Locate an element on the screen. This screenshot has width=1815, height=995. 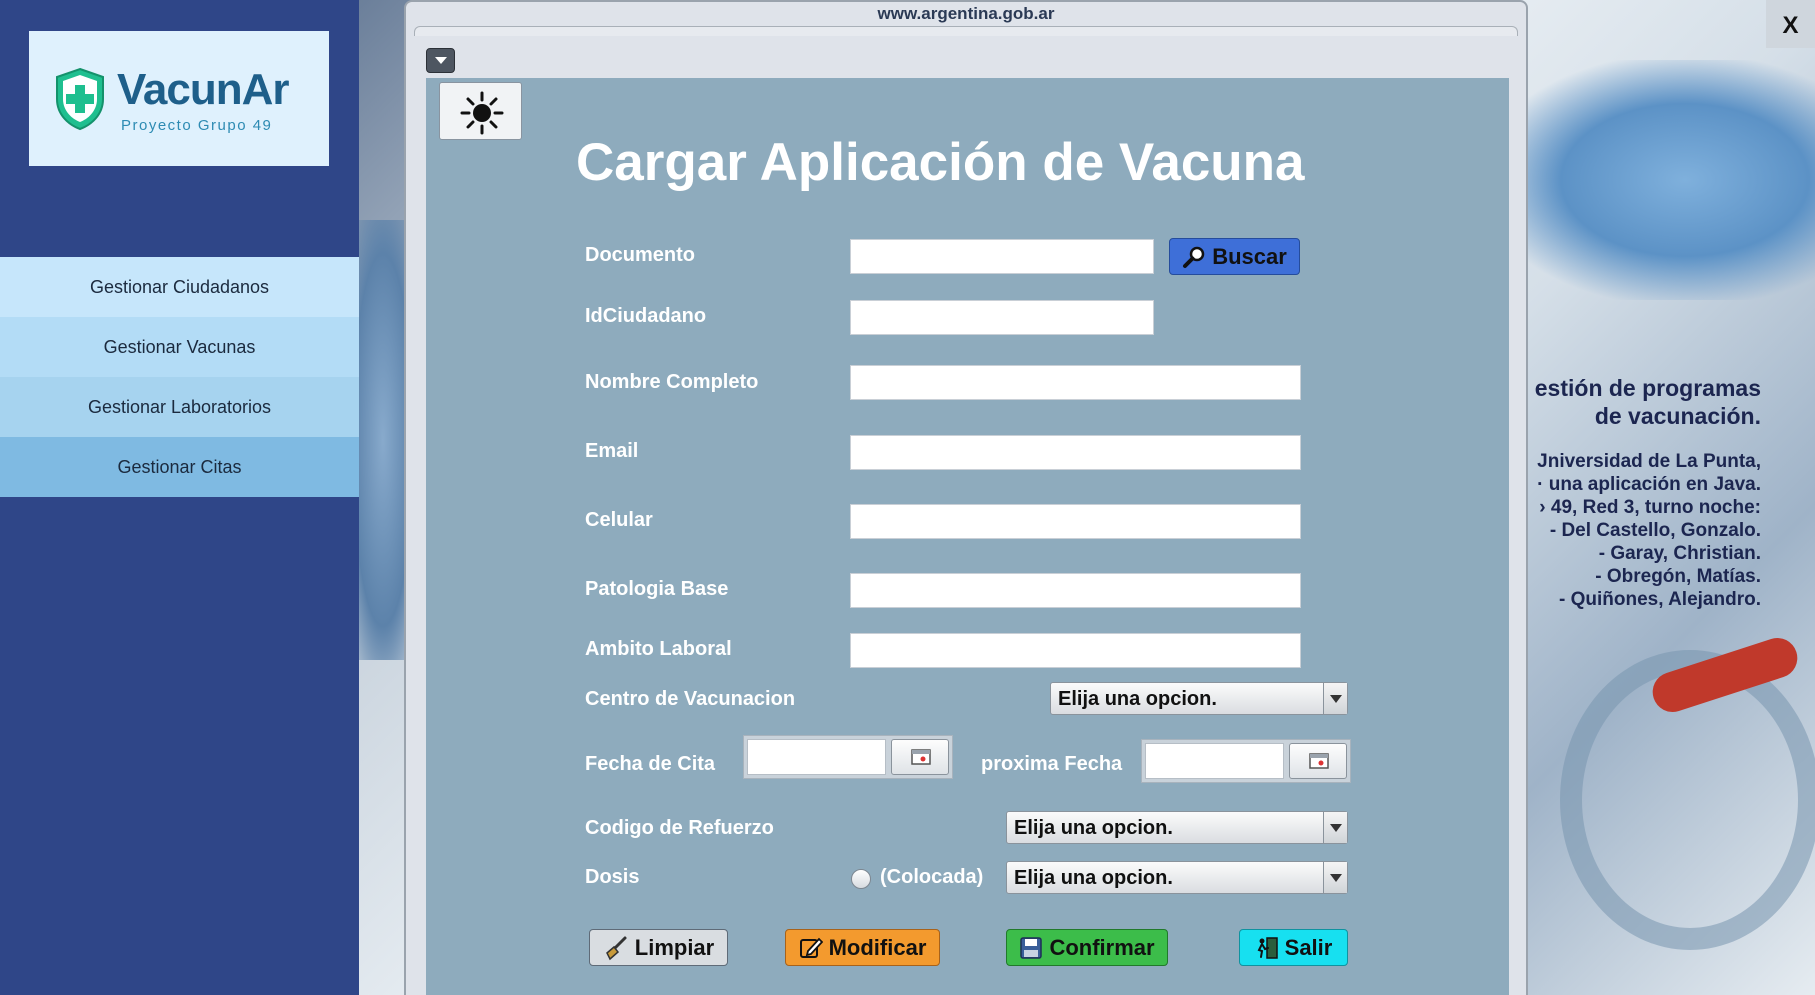
nombre-completo-label: Nombre Completo is located at coordinates (672, 382).